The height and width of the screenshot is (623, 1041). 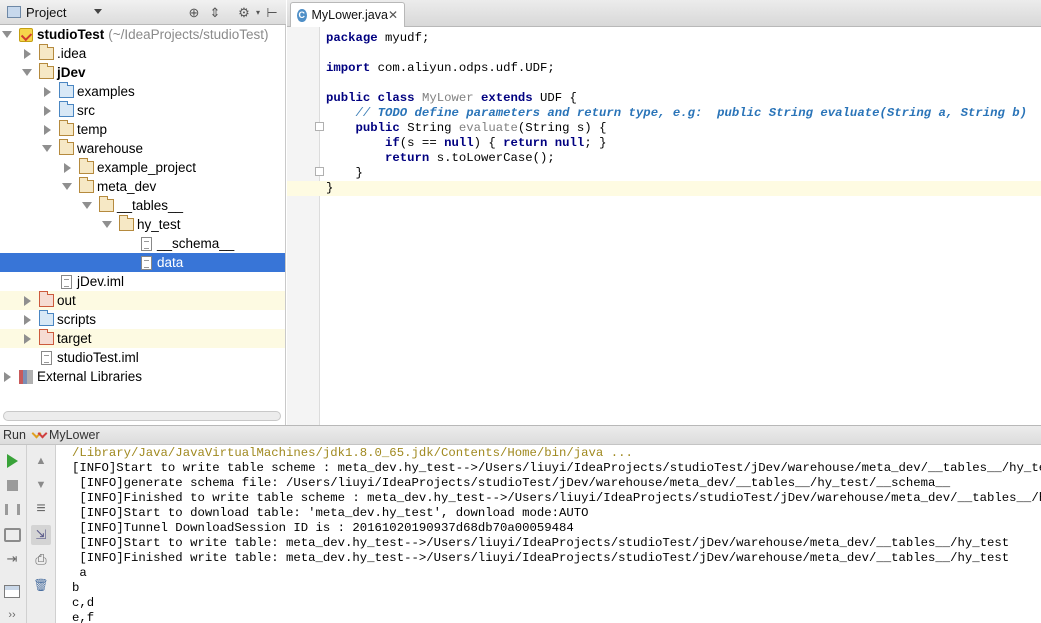 What do you see at coordinates (41, 461) in the screenshot?
I see `up-stack-icon` at bounding box center [41, 461].